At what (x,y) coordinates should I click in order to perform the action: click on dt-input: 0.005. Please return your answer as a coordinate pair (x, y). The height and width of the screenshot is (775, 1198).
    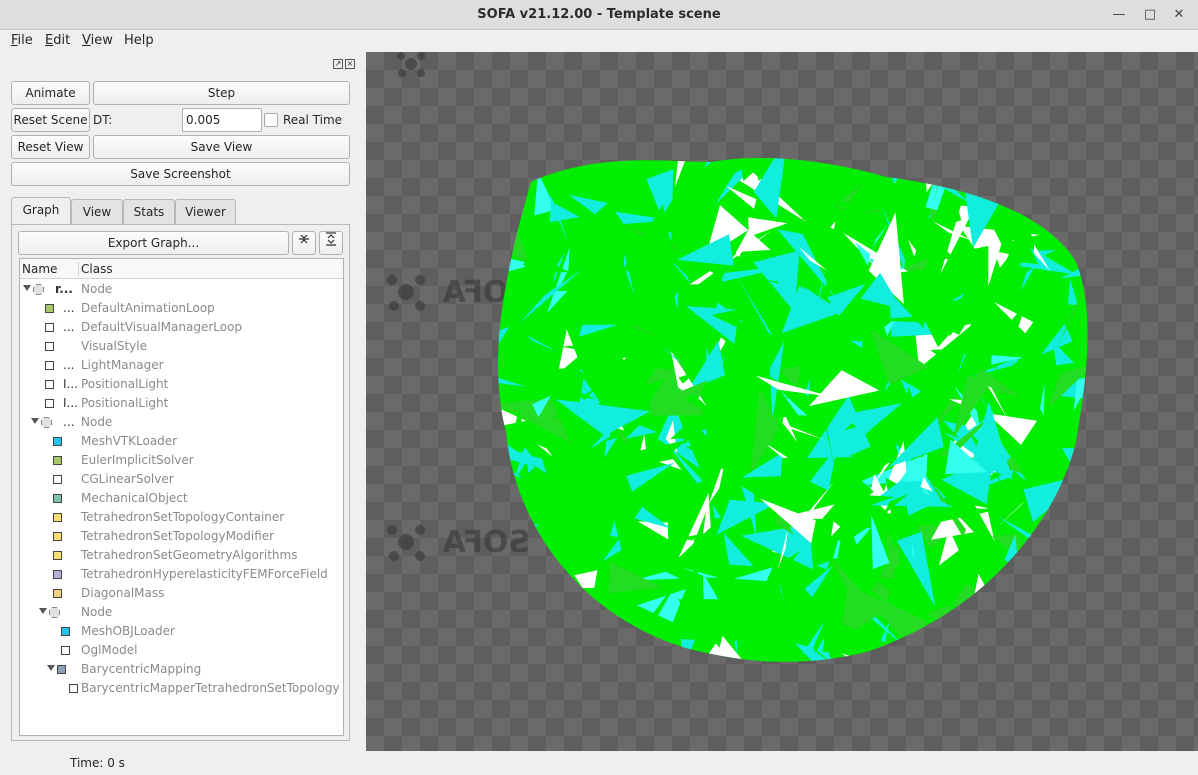
    Looking at the image, I should click on (222, 120).